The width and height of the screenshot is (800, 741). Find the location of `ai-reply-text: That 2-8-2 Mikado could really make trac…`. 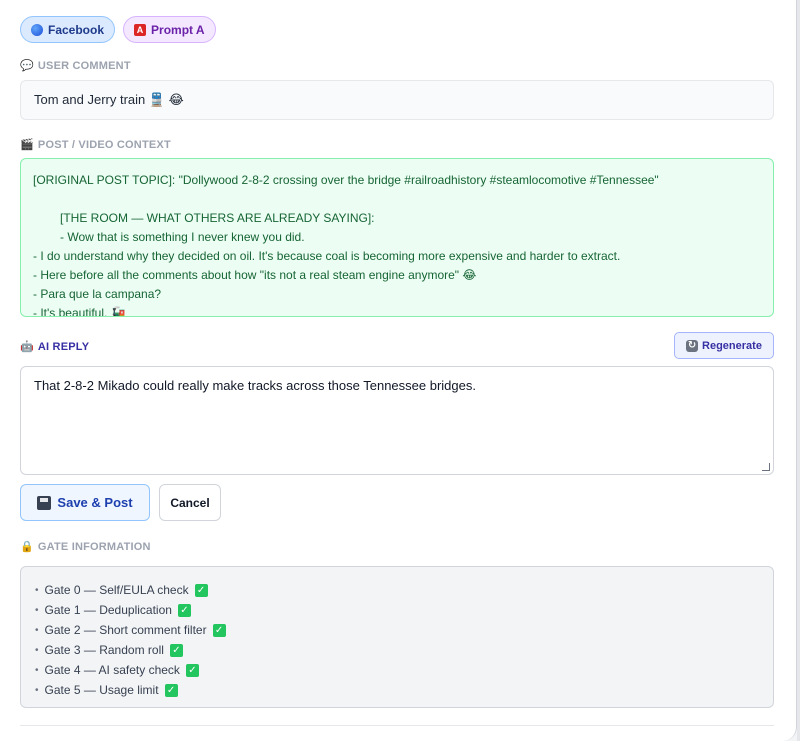

ai-reply-text: That 2-8-2 Mikado could really make trac… is located at coordinates (255, 385).